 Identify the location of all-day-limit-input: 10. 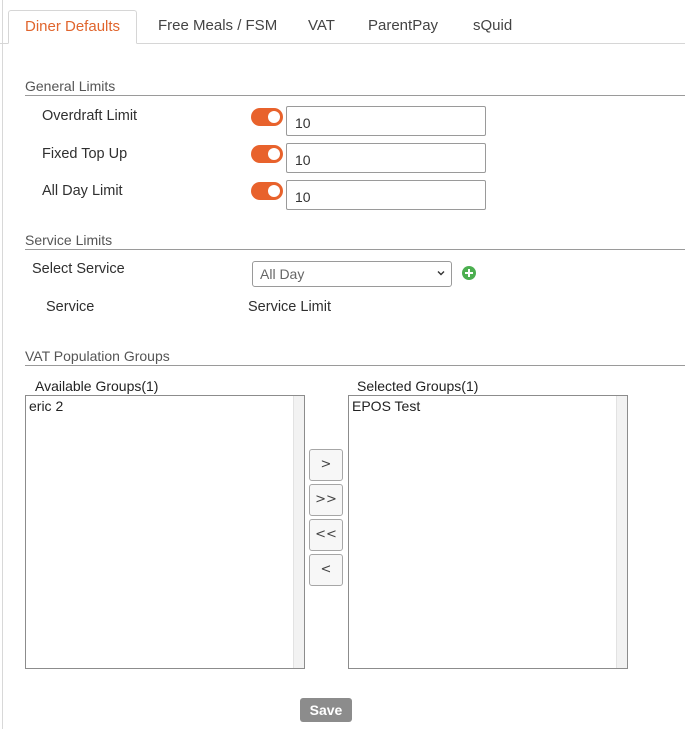
(386, 195).